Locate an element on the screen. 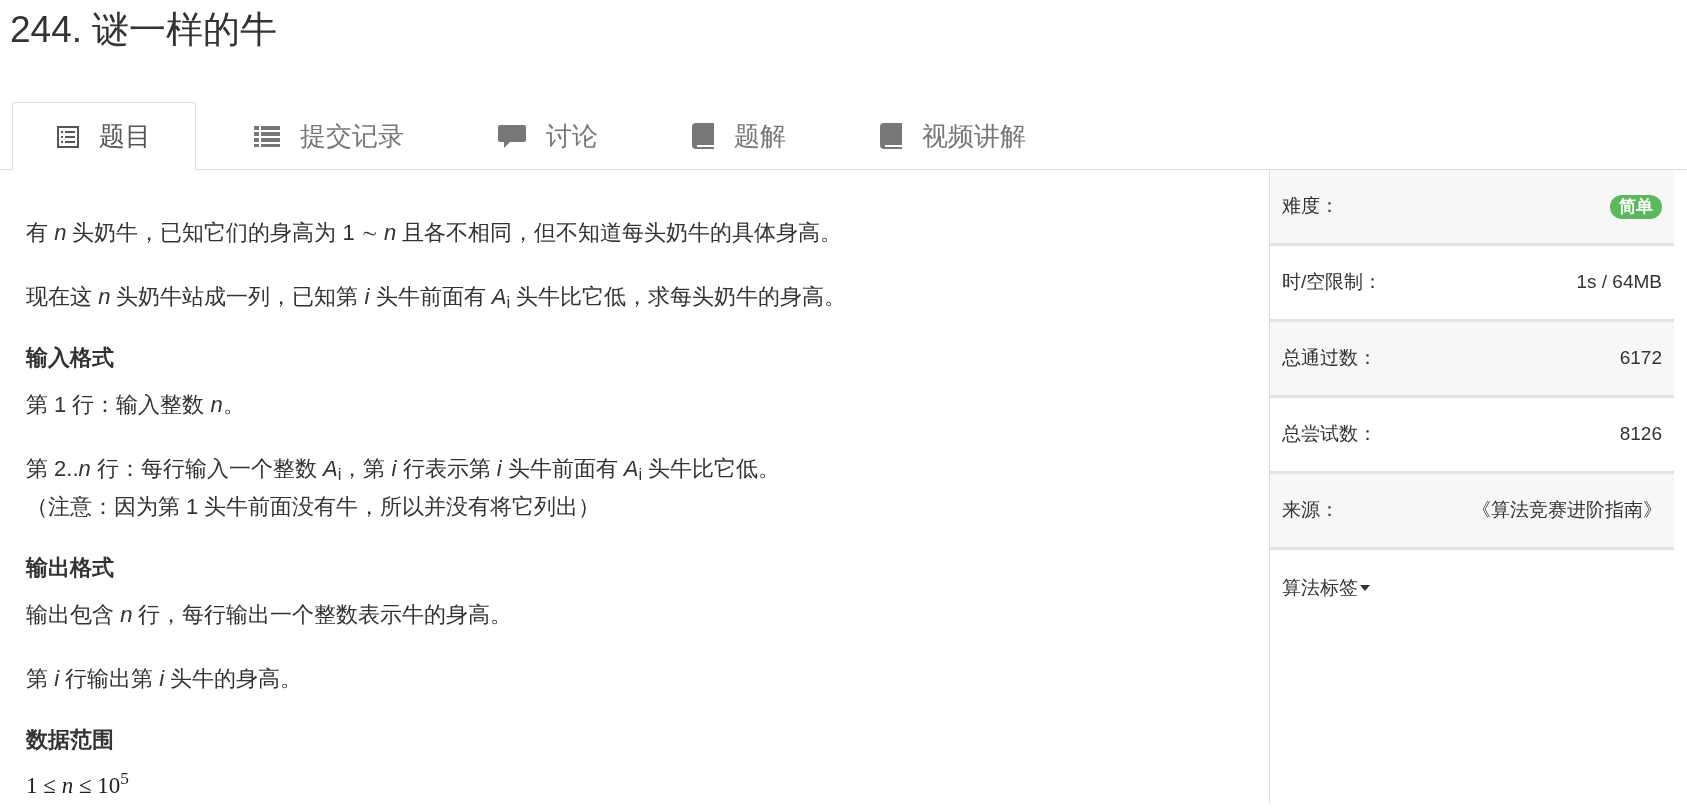 Image resolution: width=1687 pixels, height=810 pixels. tab: 讨论 is located at coordinates (548, 136).